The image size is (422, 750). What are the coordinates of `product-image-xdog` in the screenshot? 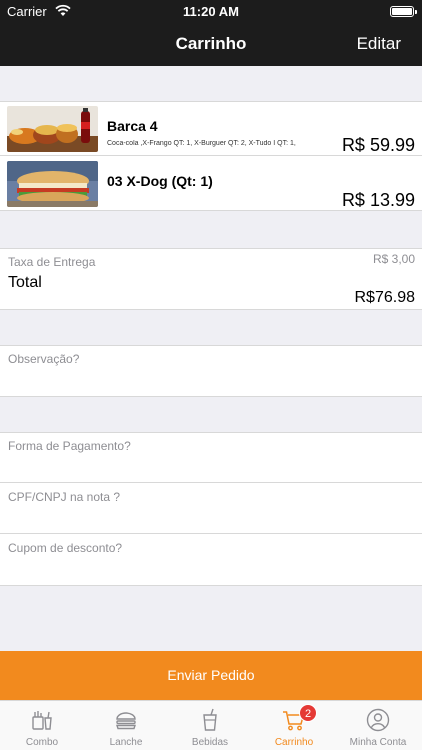 It's located at (52, 184).